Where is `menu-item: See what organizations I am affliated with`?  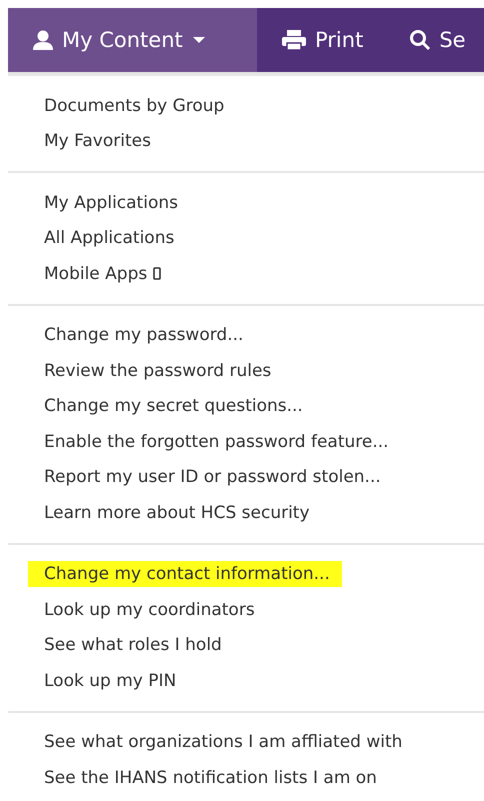 menu-item: See what organizations I am affliated with is located at coordinates (223, 742).